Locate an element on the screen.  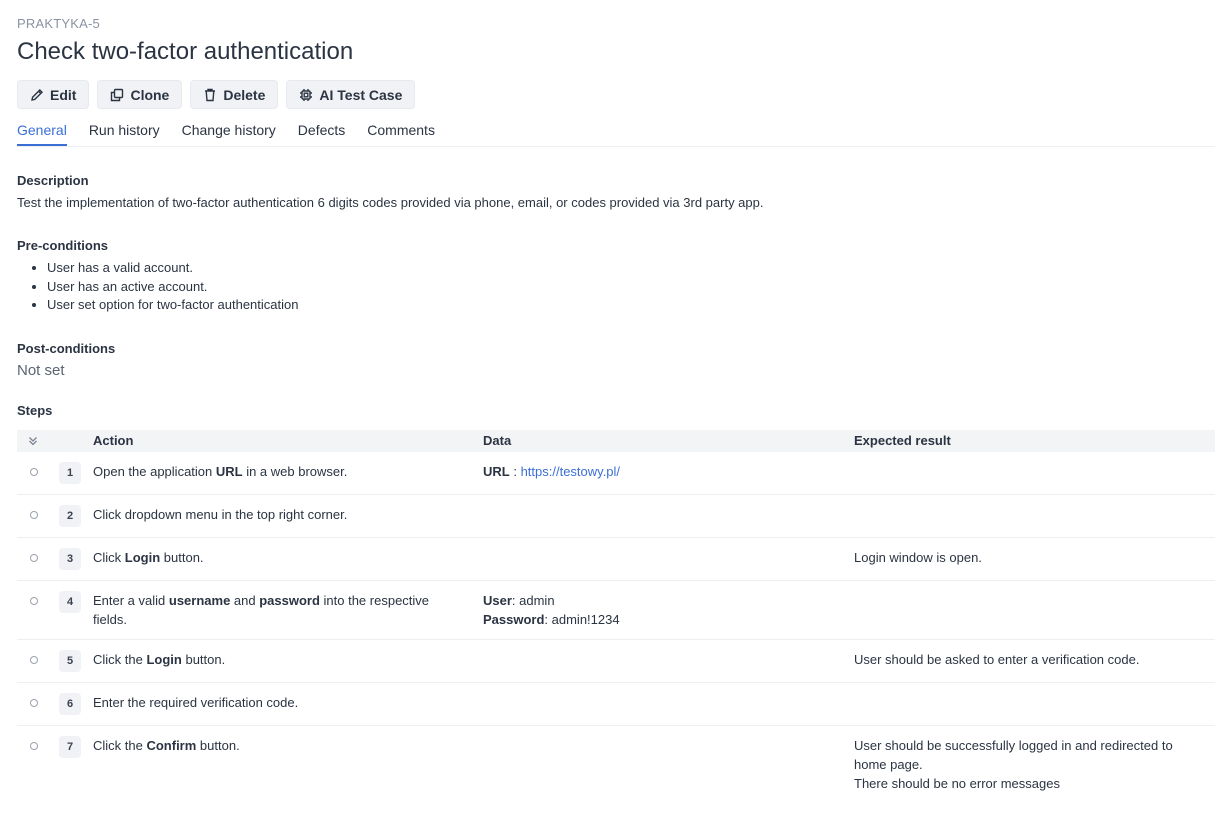
tab-comments: Comments is located at coordinates (401, 131).